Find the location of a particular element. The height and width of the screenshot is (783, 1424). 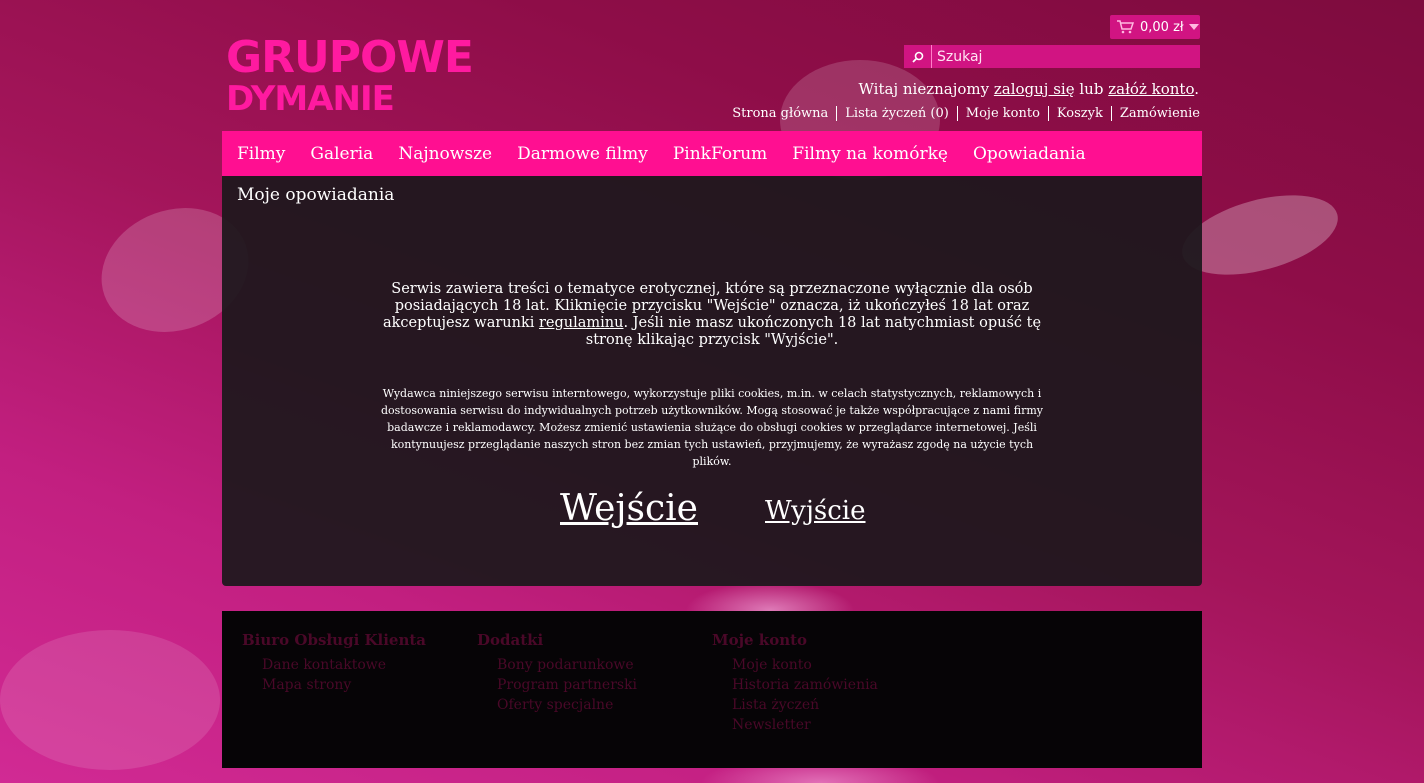

terms-link: regulaminu is located at coordinates (581, 323).